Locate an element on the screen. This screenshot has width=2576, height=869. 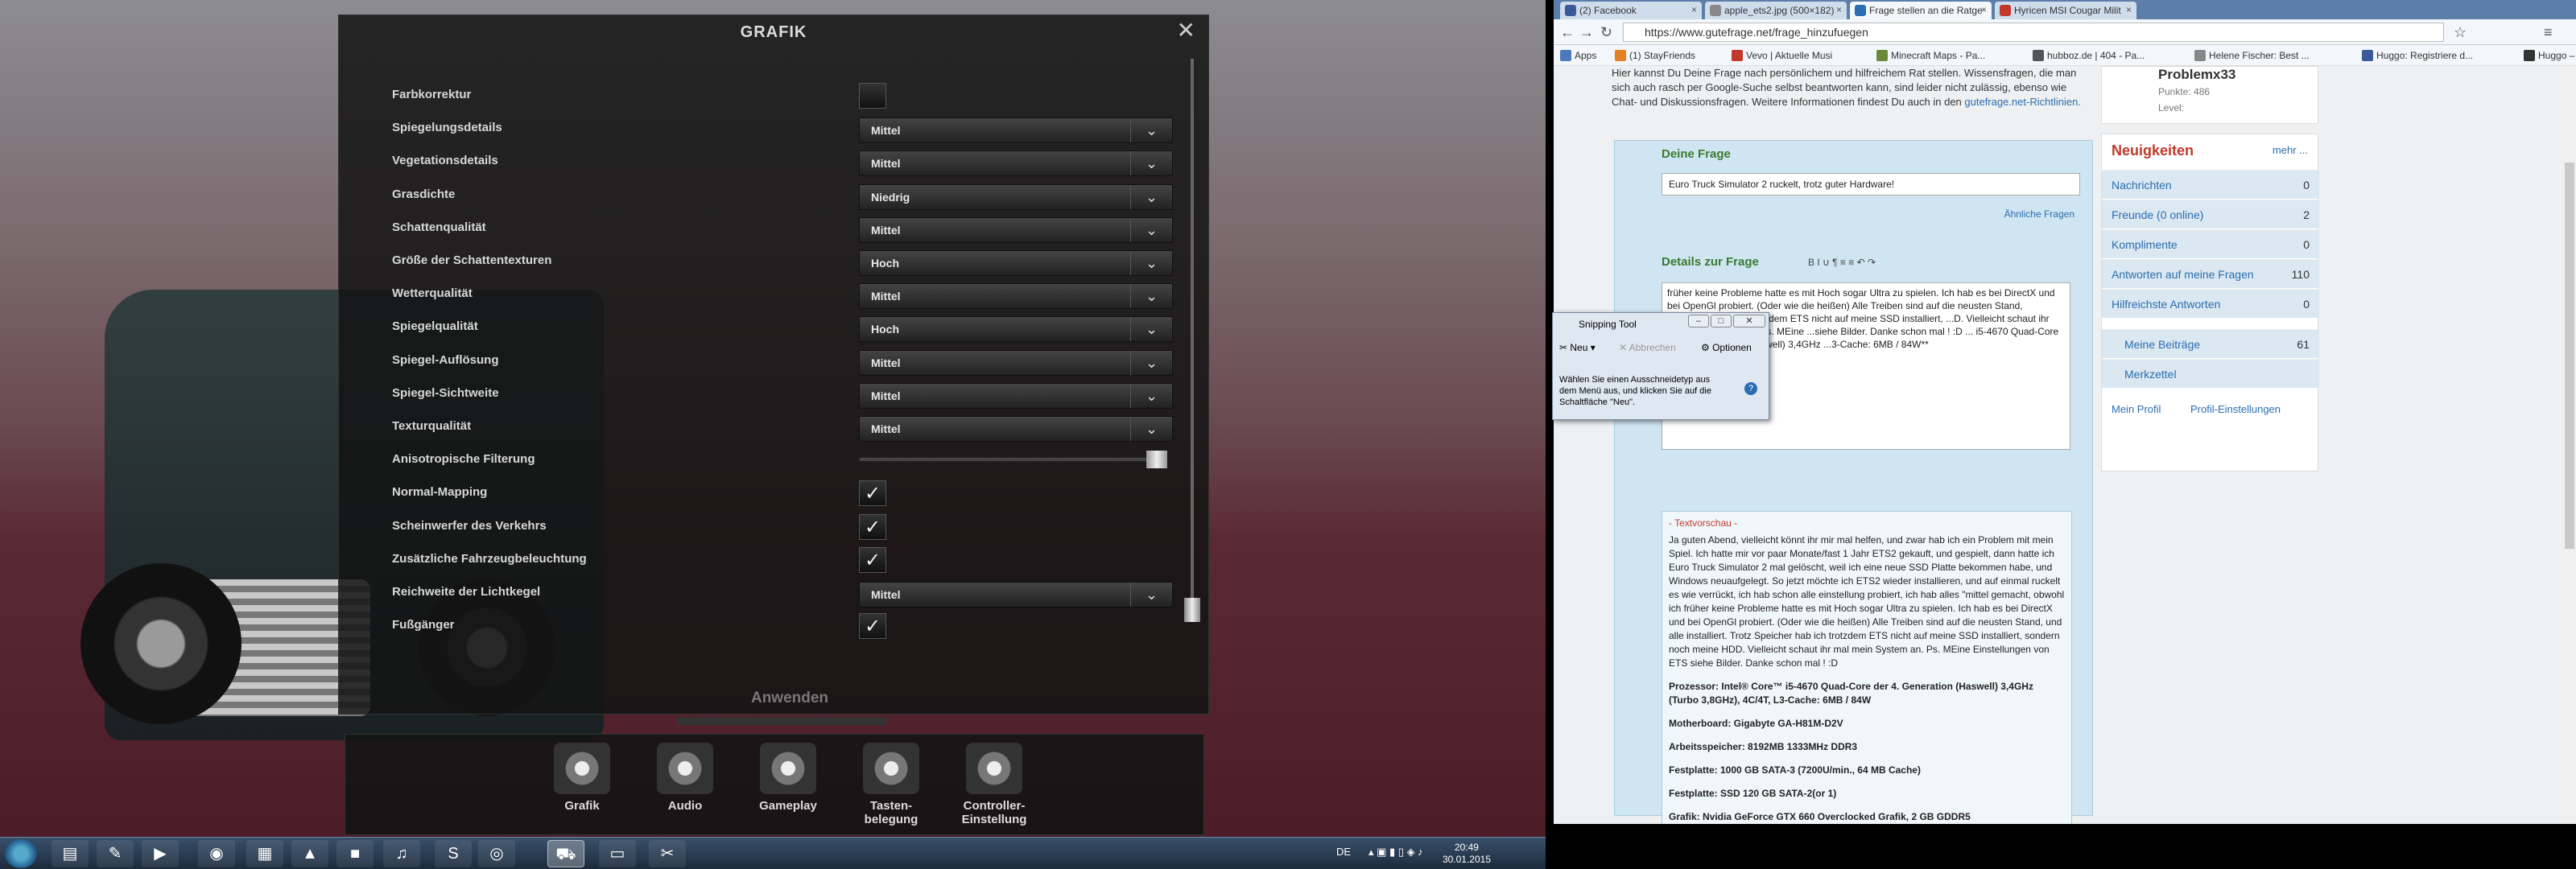
bookmark-item: Vevo | Aktuelle Musi is located at coordinates (1782, 55).